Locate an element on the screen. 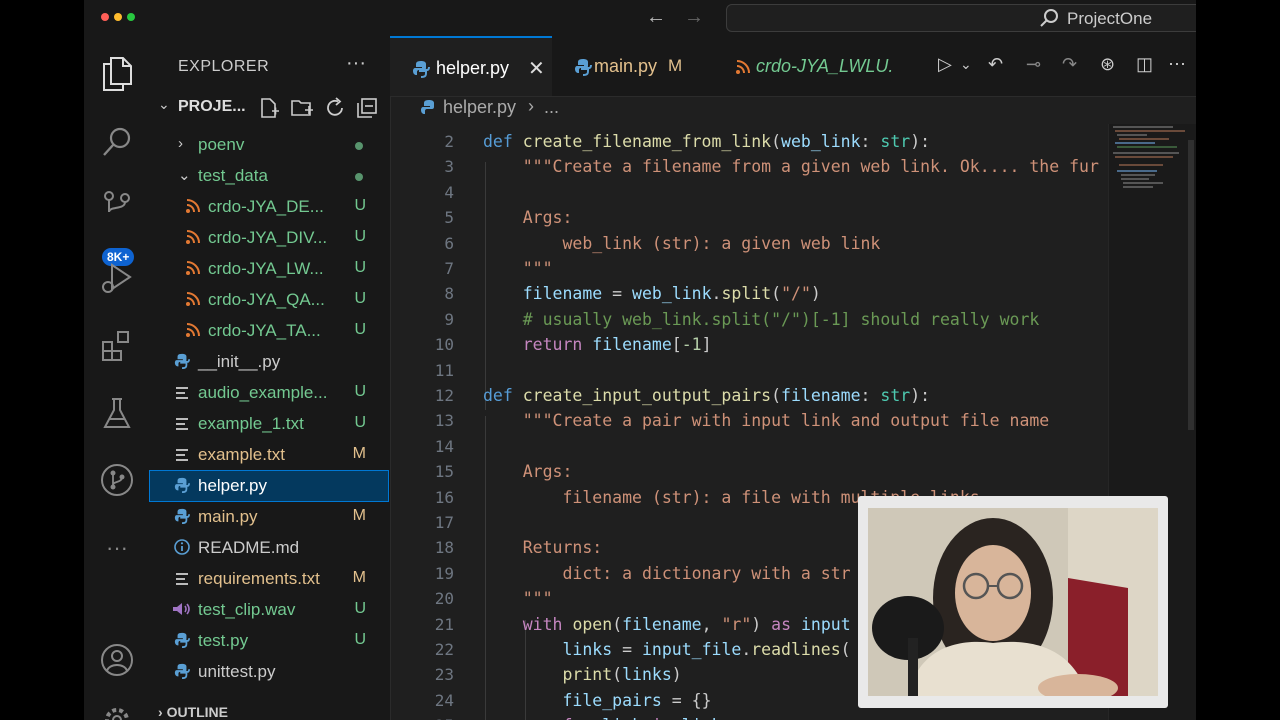 Image resolution: width=1280 pixels, height=720 pixels. code-line: with open(filename, "r") as input is located at coordinates (667, 624).